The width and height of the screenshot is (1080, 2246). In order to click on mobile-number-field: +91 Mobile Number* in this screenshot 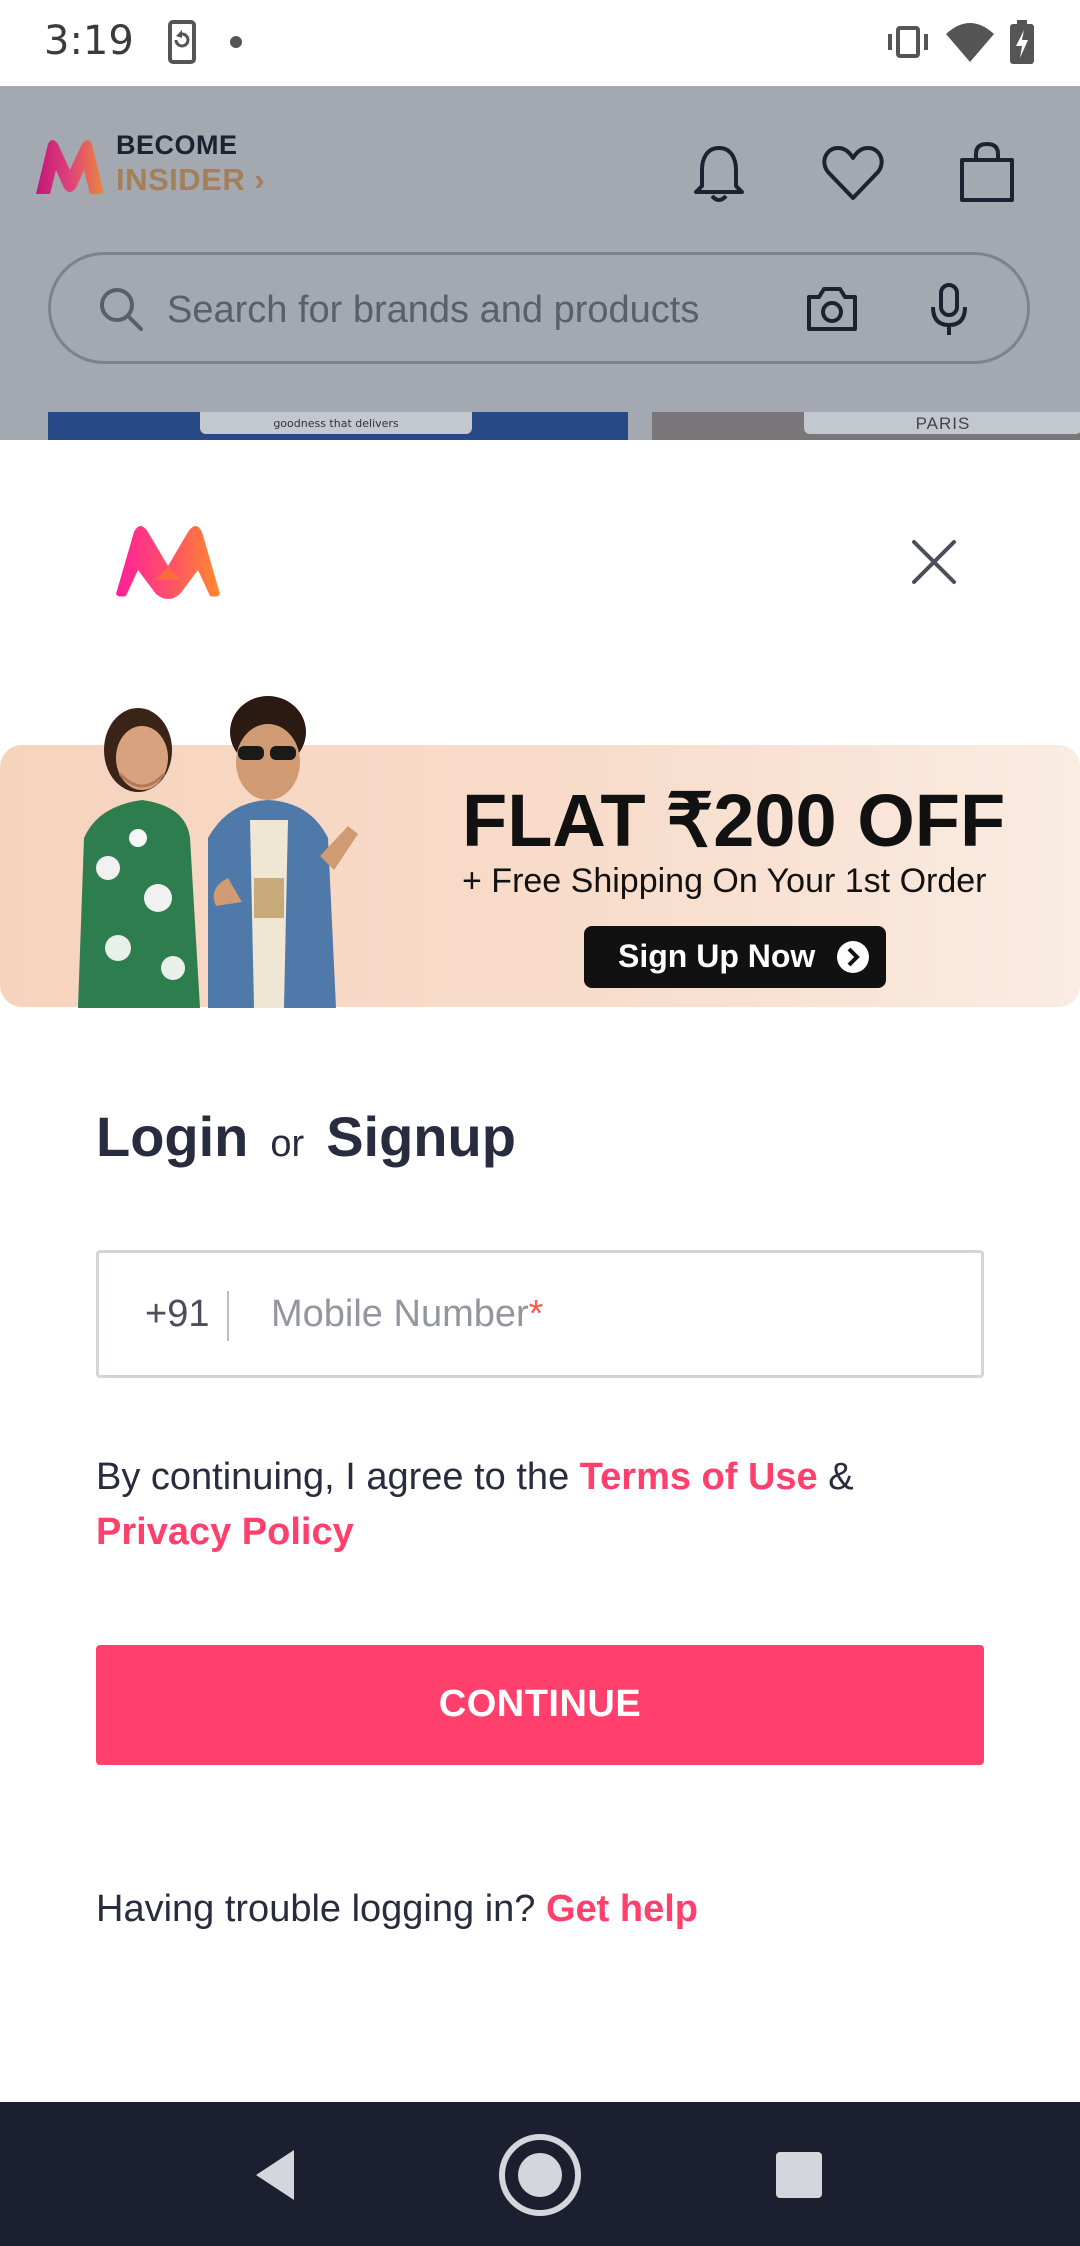, I will do `click(540, 1314)`.